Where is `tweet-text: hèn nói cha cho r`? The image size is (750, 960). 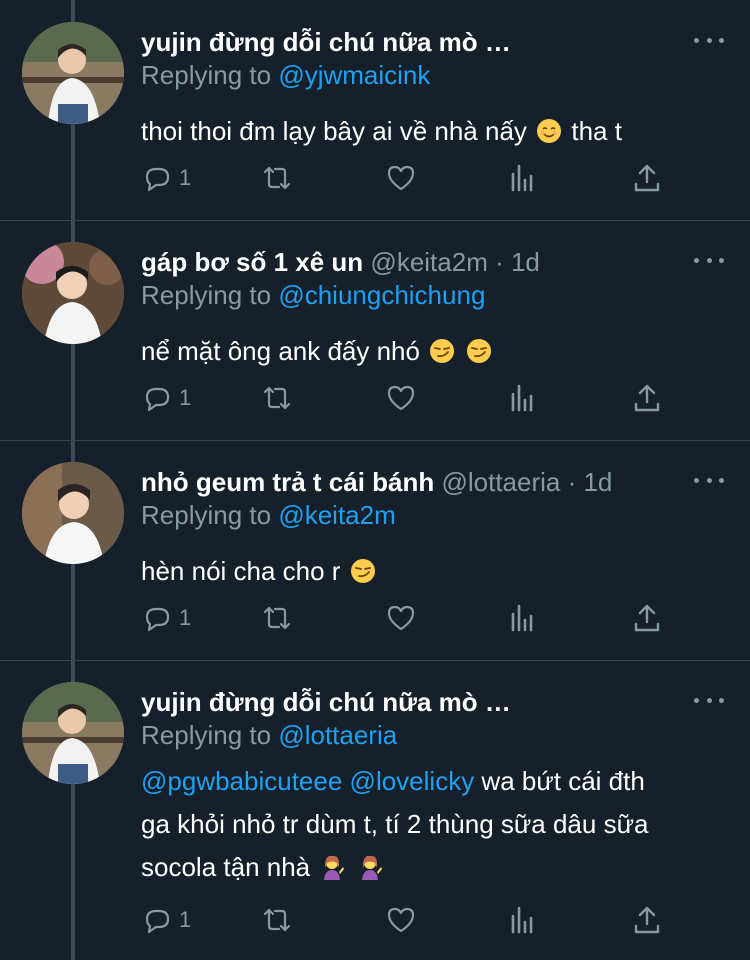
tweet-text: hèn nói cha cho r is located at coordinates (241, 571).